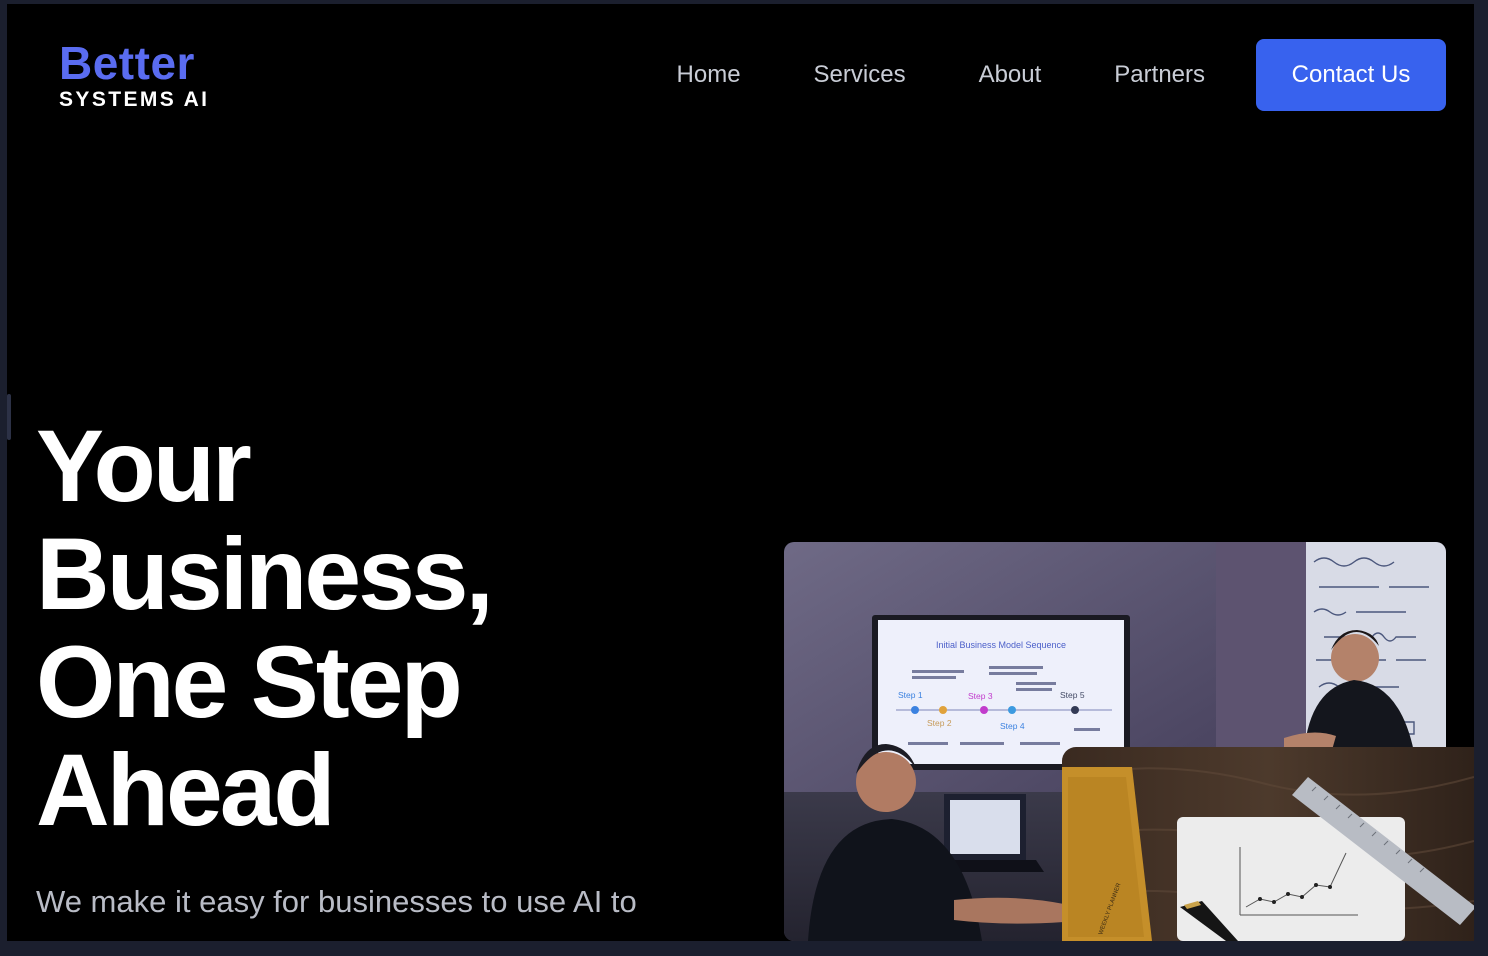 This screenshot has width=1488, height=956. I want to click on desk-notebook-photo: WEEKLY PLANNER, so click(1268, 844).